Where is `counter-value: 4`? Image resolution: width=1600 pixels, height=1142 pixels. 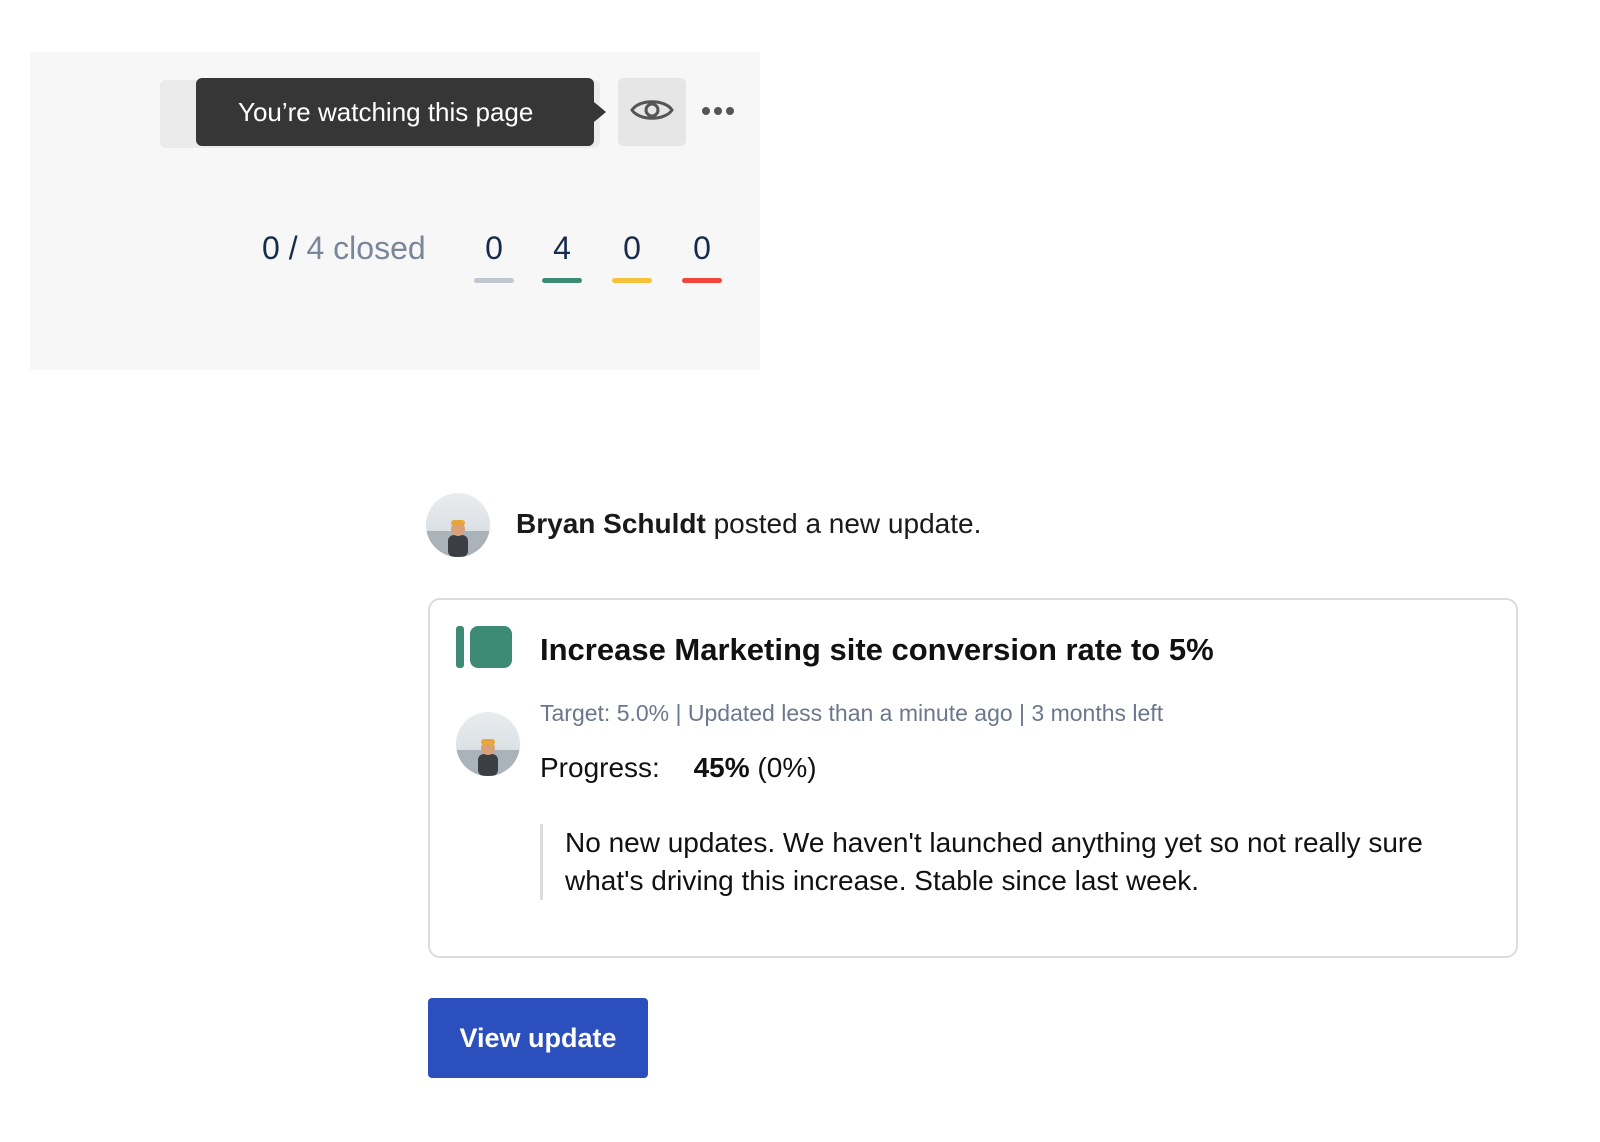 counter-value: 4 is located at coordinates (562, 248).